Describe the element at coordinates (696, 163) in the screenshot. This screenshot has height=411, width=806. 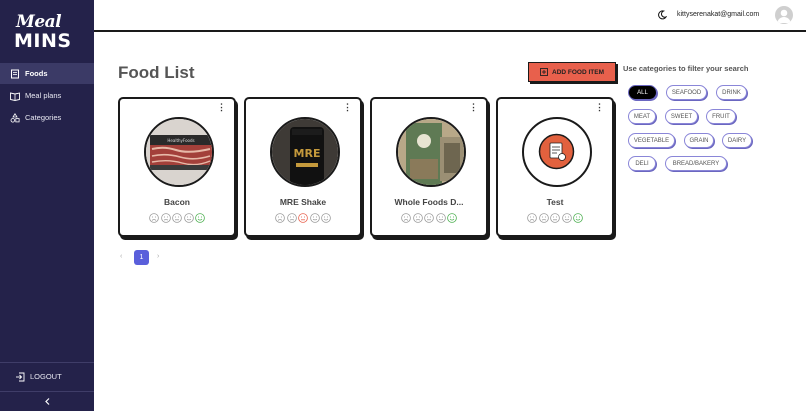
I see `category-chip-bread-bakery: BREAD/BAKERY` at that location.